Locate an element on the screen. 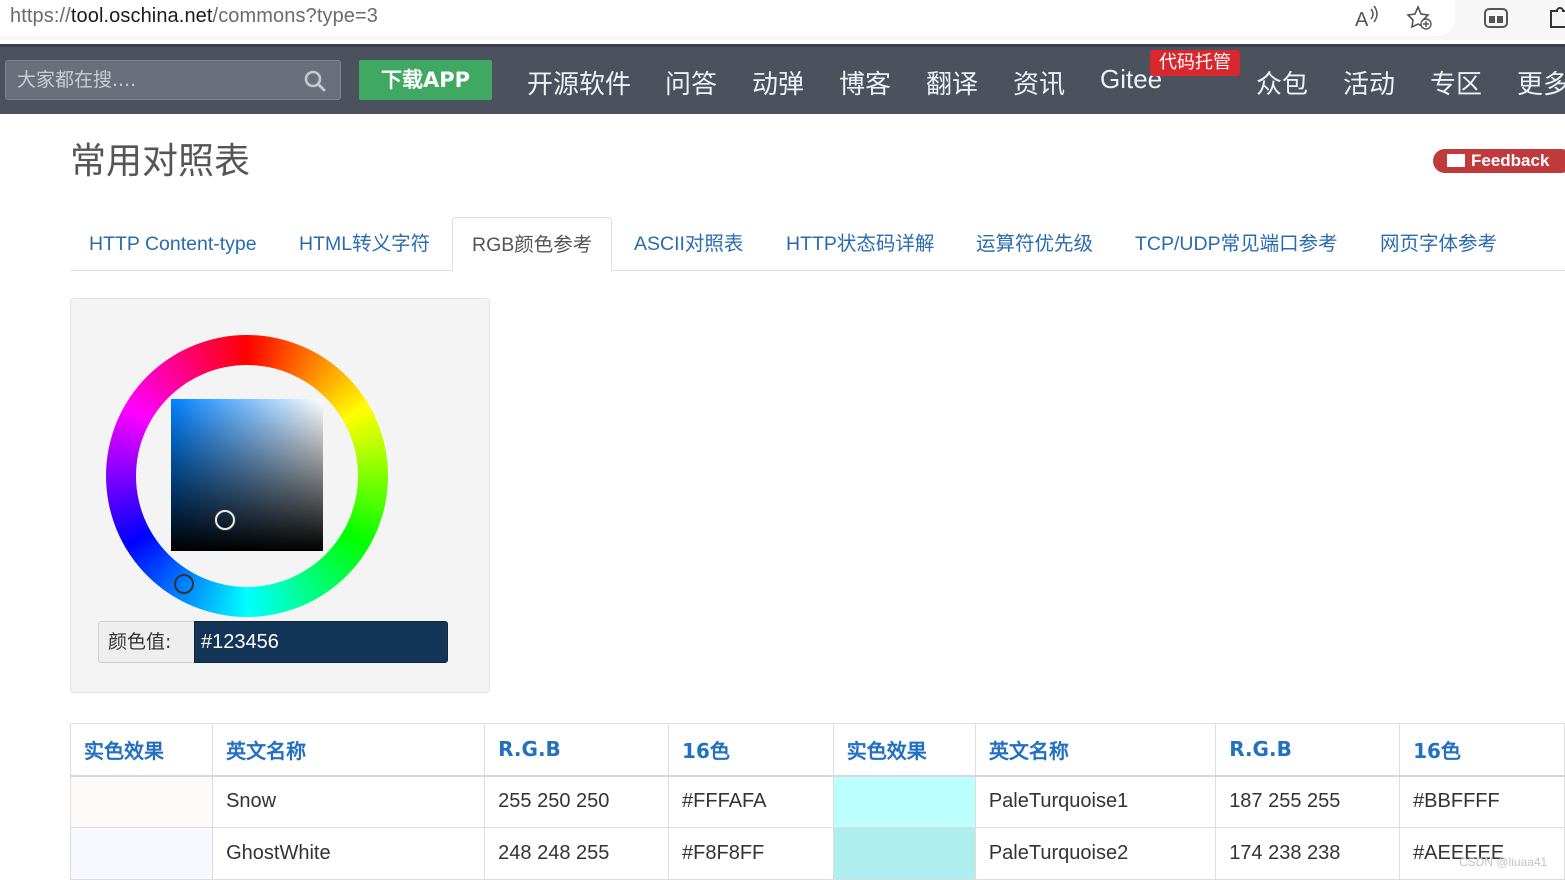 The image size is (1565, 880). search-icon is located at coordinates (315, 81).